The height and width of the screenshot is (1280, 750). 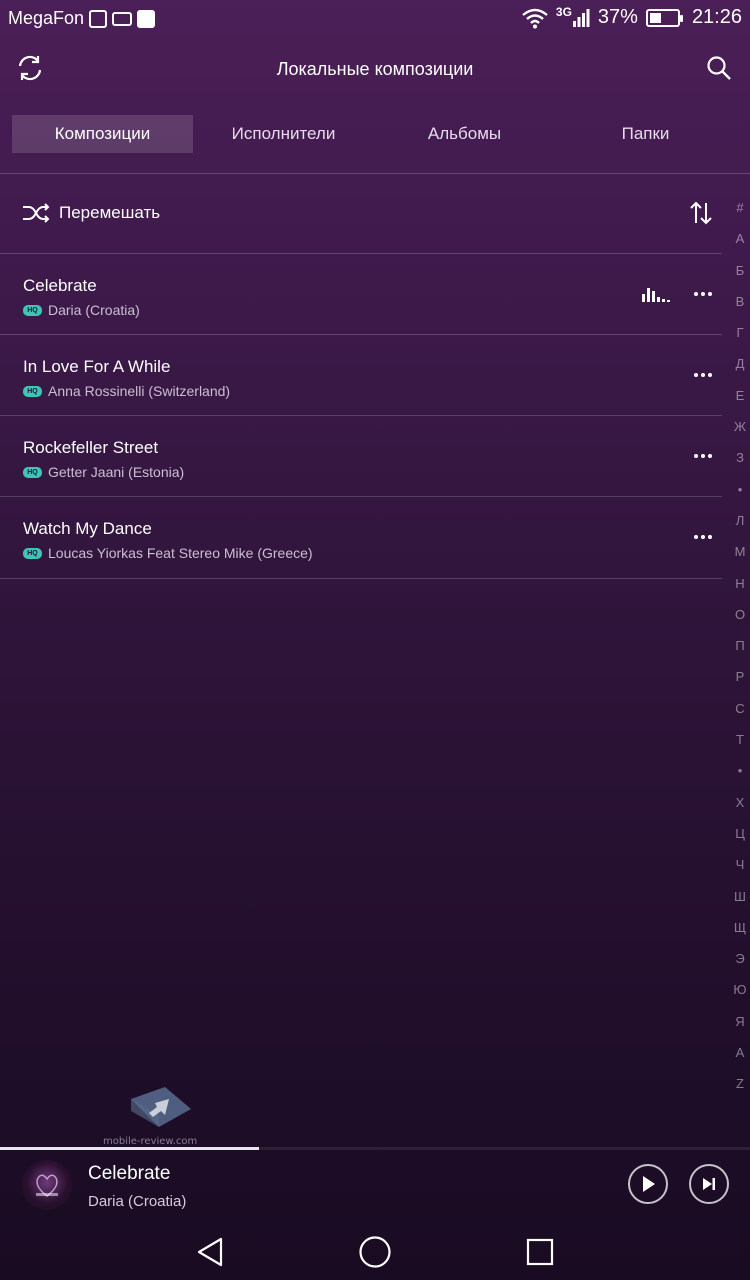 I want to click on alphabet-index-letter: Ю, so click(x=740, y=989).